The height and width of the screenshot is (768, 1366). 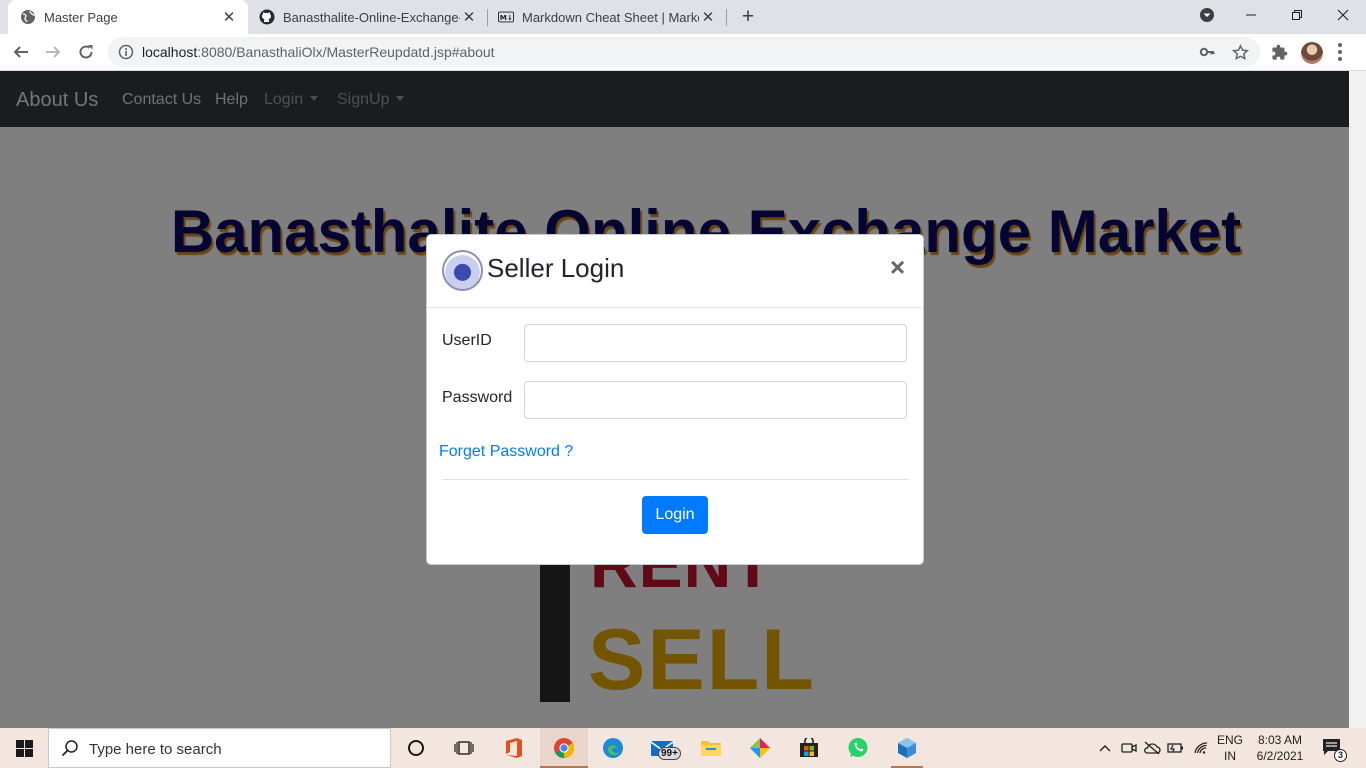 I want to click on task-view-icon, so click(x=464, y=748).